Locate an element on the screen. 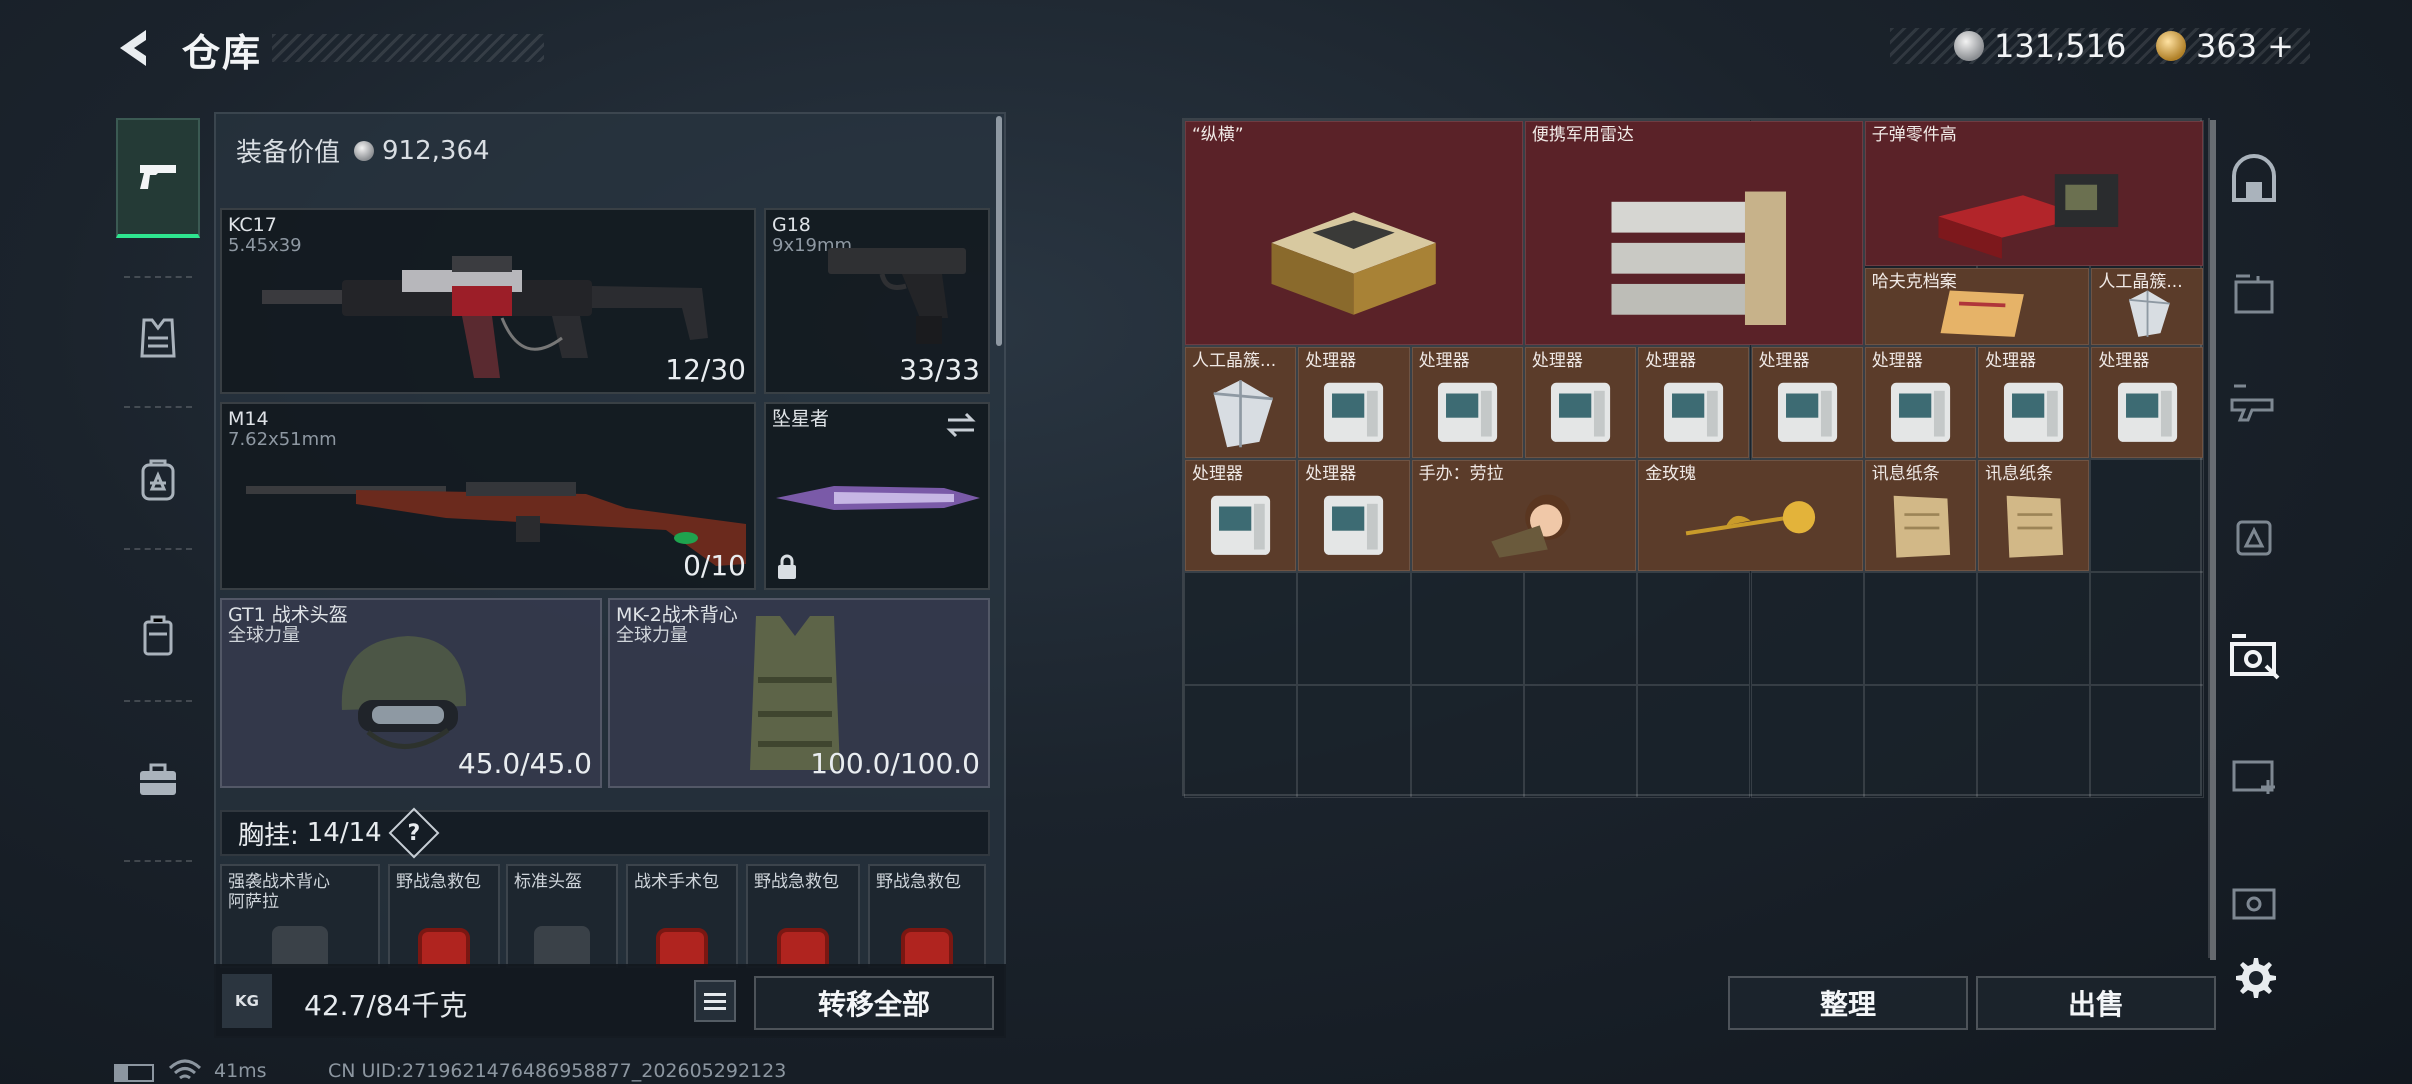 This screenshot has height=1084, width=2412. backpack-icon is located at coordinates (158, 480).